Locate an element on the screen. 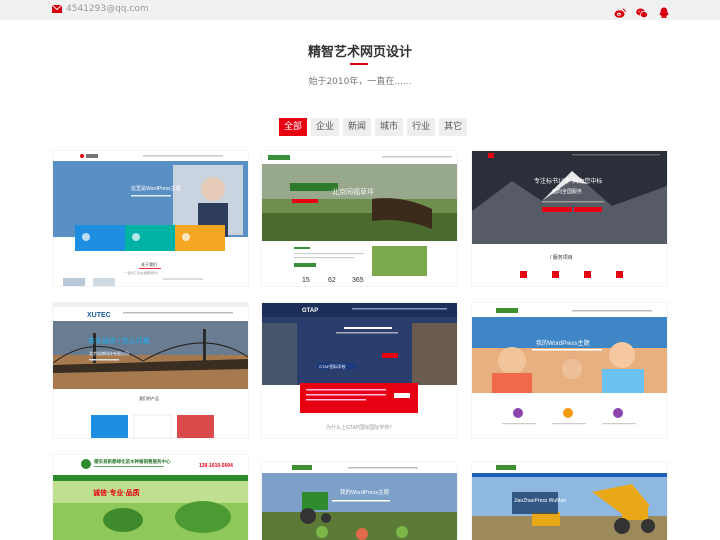  t3-sub: 面向全国服务 is located at coordinates (567, 191).